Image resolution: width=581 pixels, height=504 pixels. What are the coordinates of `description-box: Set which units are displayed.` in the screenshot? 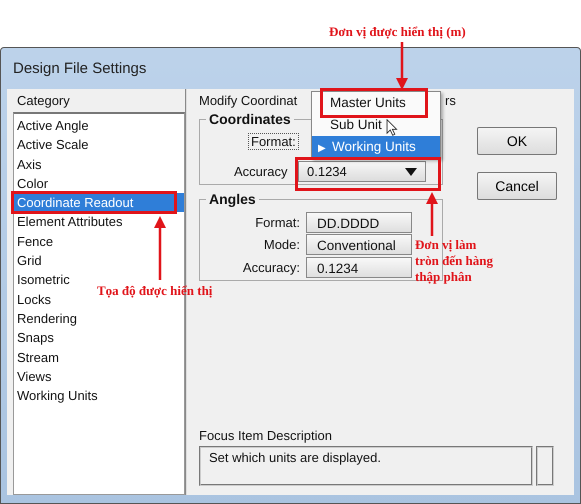 It's located at (366, 466).